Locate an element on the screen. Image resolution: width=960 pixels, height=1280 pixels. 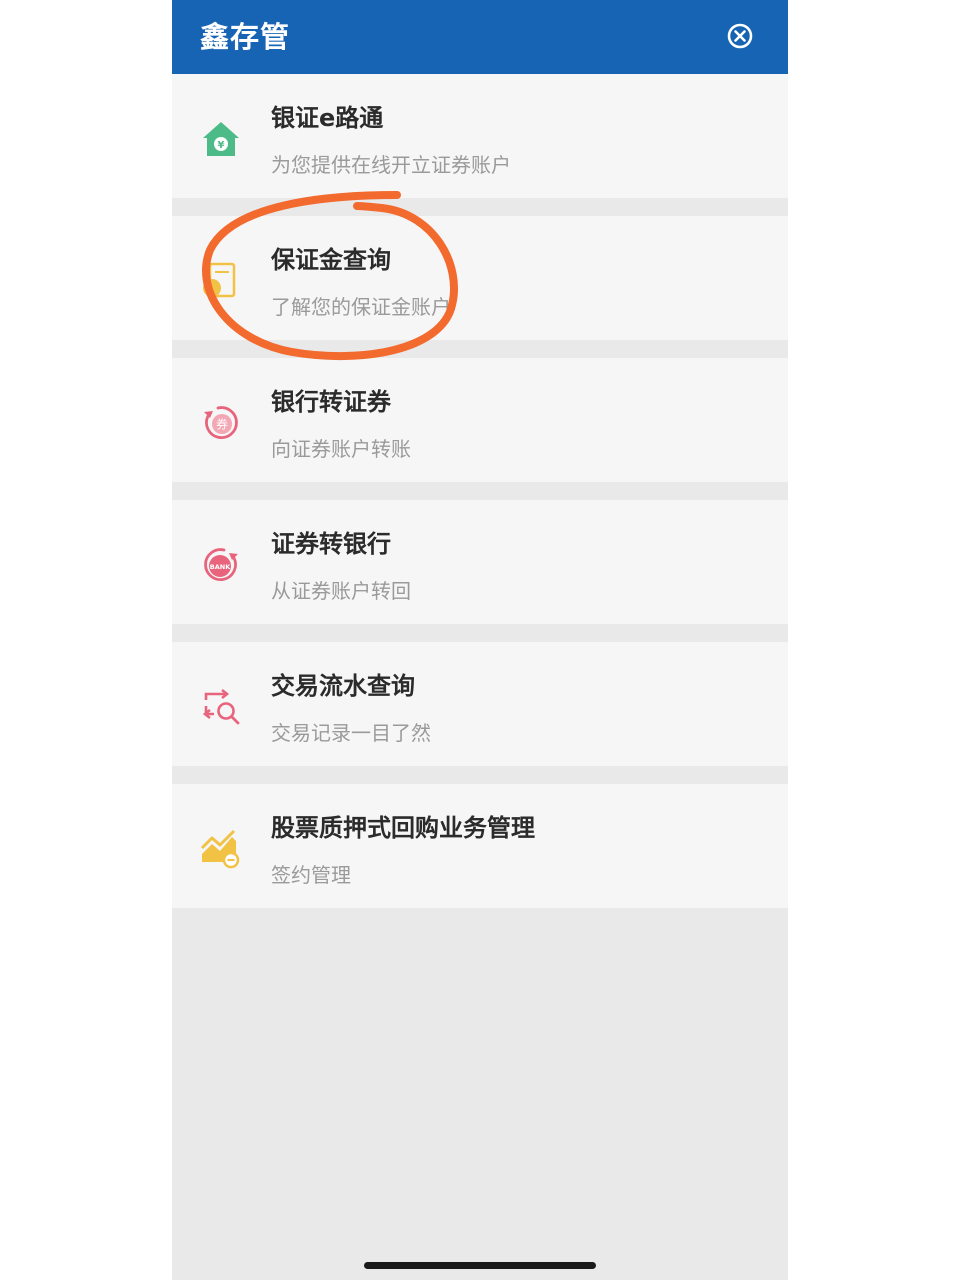
menu-item-title: 证券转银行 is located at coordinates (331, 544).